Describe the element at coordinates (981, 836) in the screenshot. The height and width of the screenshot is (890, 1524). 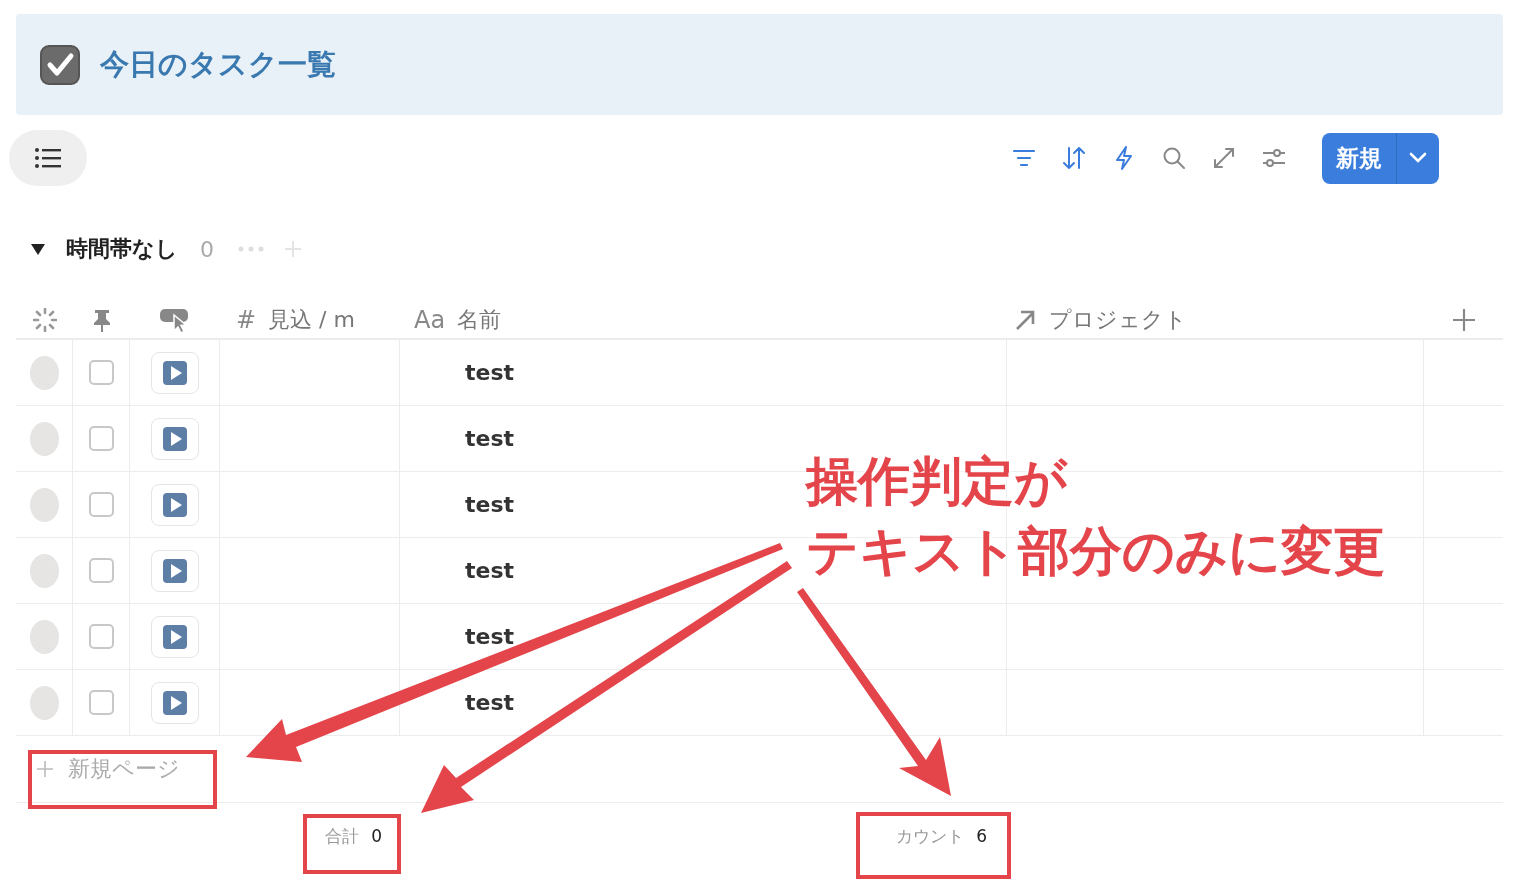
I see `footer-value: 6` at that location.